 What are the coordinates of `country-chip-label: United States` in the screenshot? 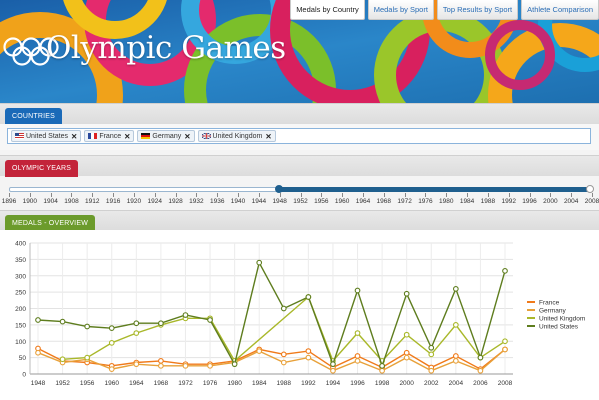 It's located at (47, 136).